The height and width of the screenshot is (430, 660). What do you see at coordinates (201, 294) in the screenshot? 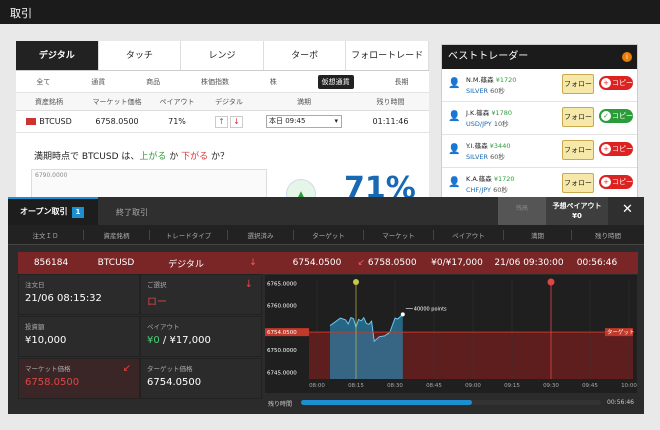
I see `selection-cell: ご選択 ロー ↓` at bounding box center [201, 294].